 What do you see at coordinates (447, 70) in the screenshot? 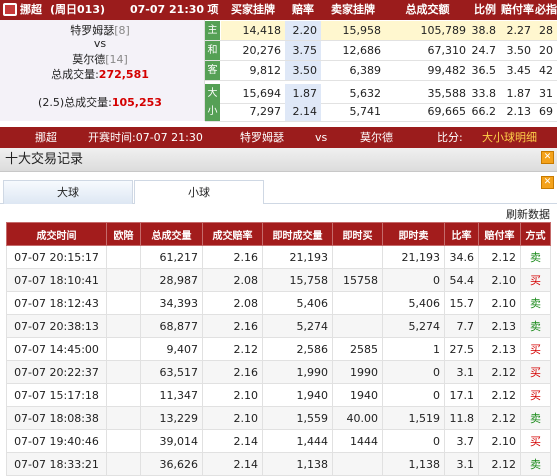
I see `total-volume: 99,482` at bounding box center [447, 70].